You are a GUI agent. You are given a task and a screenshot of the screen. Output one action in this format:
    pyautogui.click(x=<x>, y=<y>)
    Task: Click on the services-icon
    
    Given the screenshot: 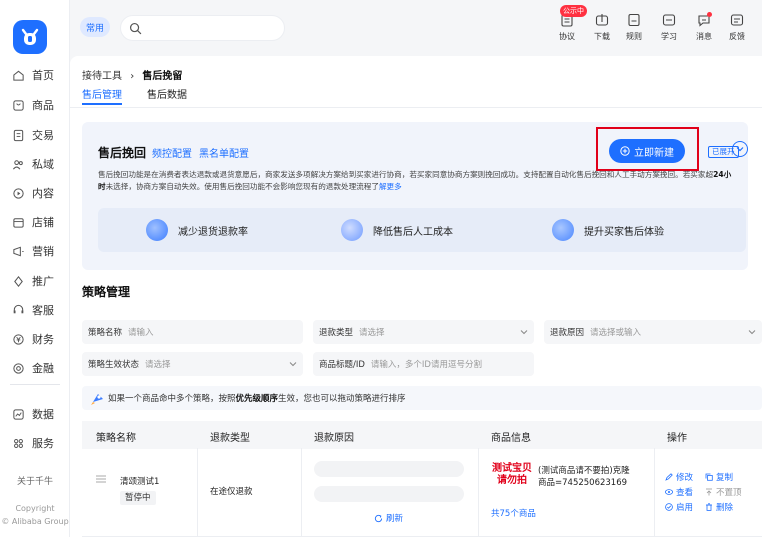 What is the action you would take?
    pyautogui.click(x=18, y=443)
    